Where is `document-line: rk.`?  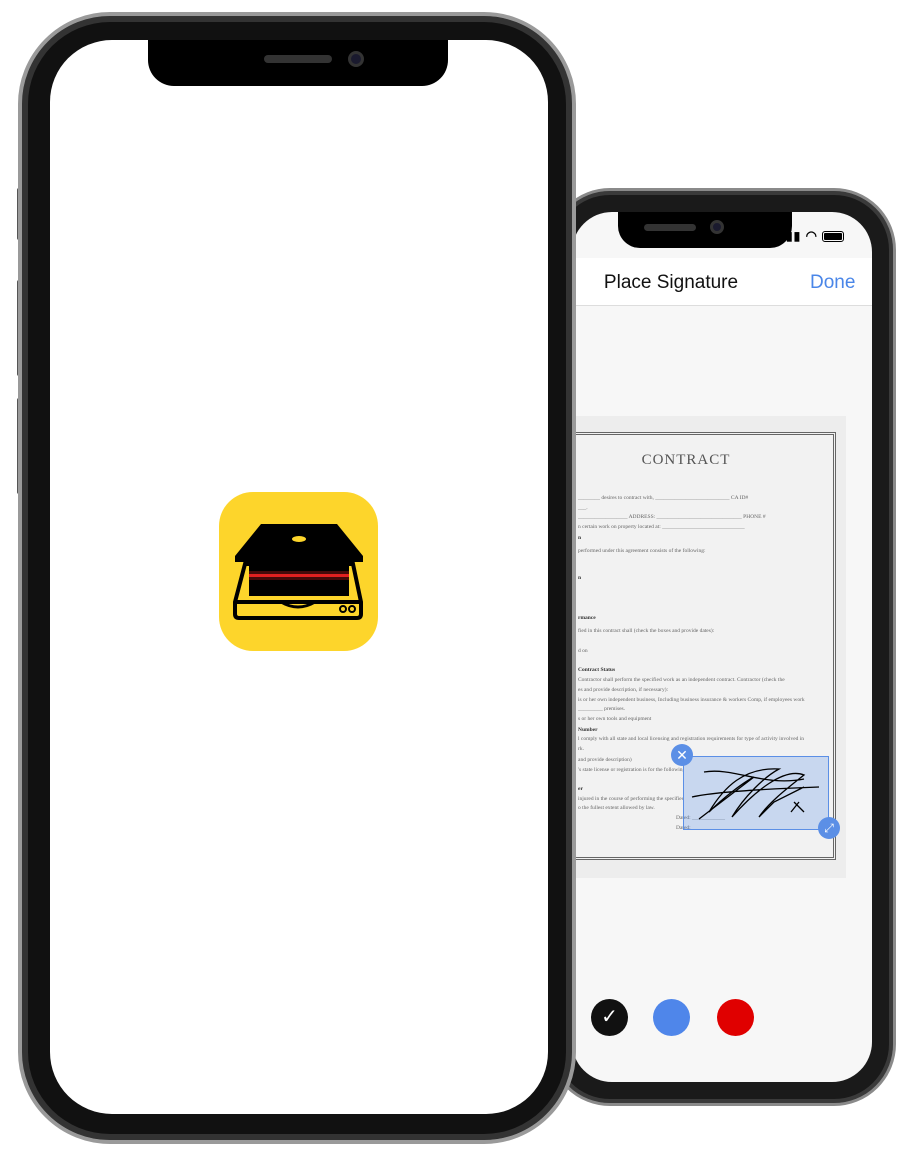 document-line: rk. is located at coordinates (581, 749).